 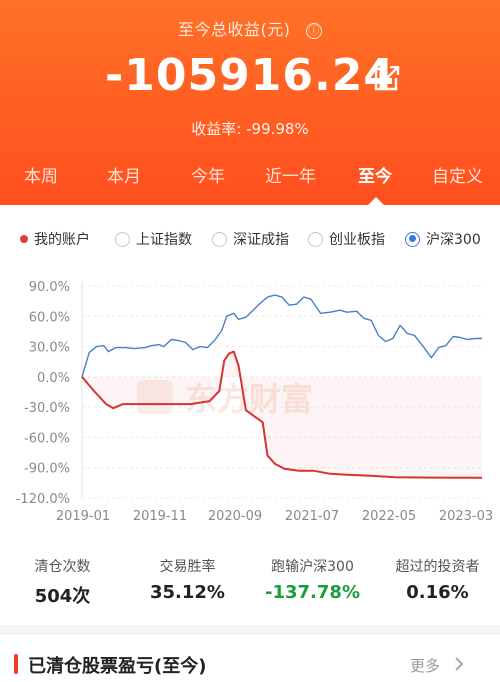 I want to click on active-tab-pointer, so click(x=376, y=201).